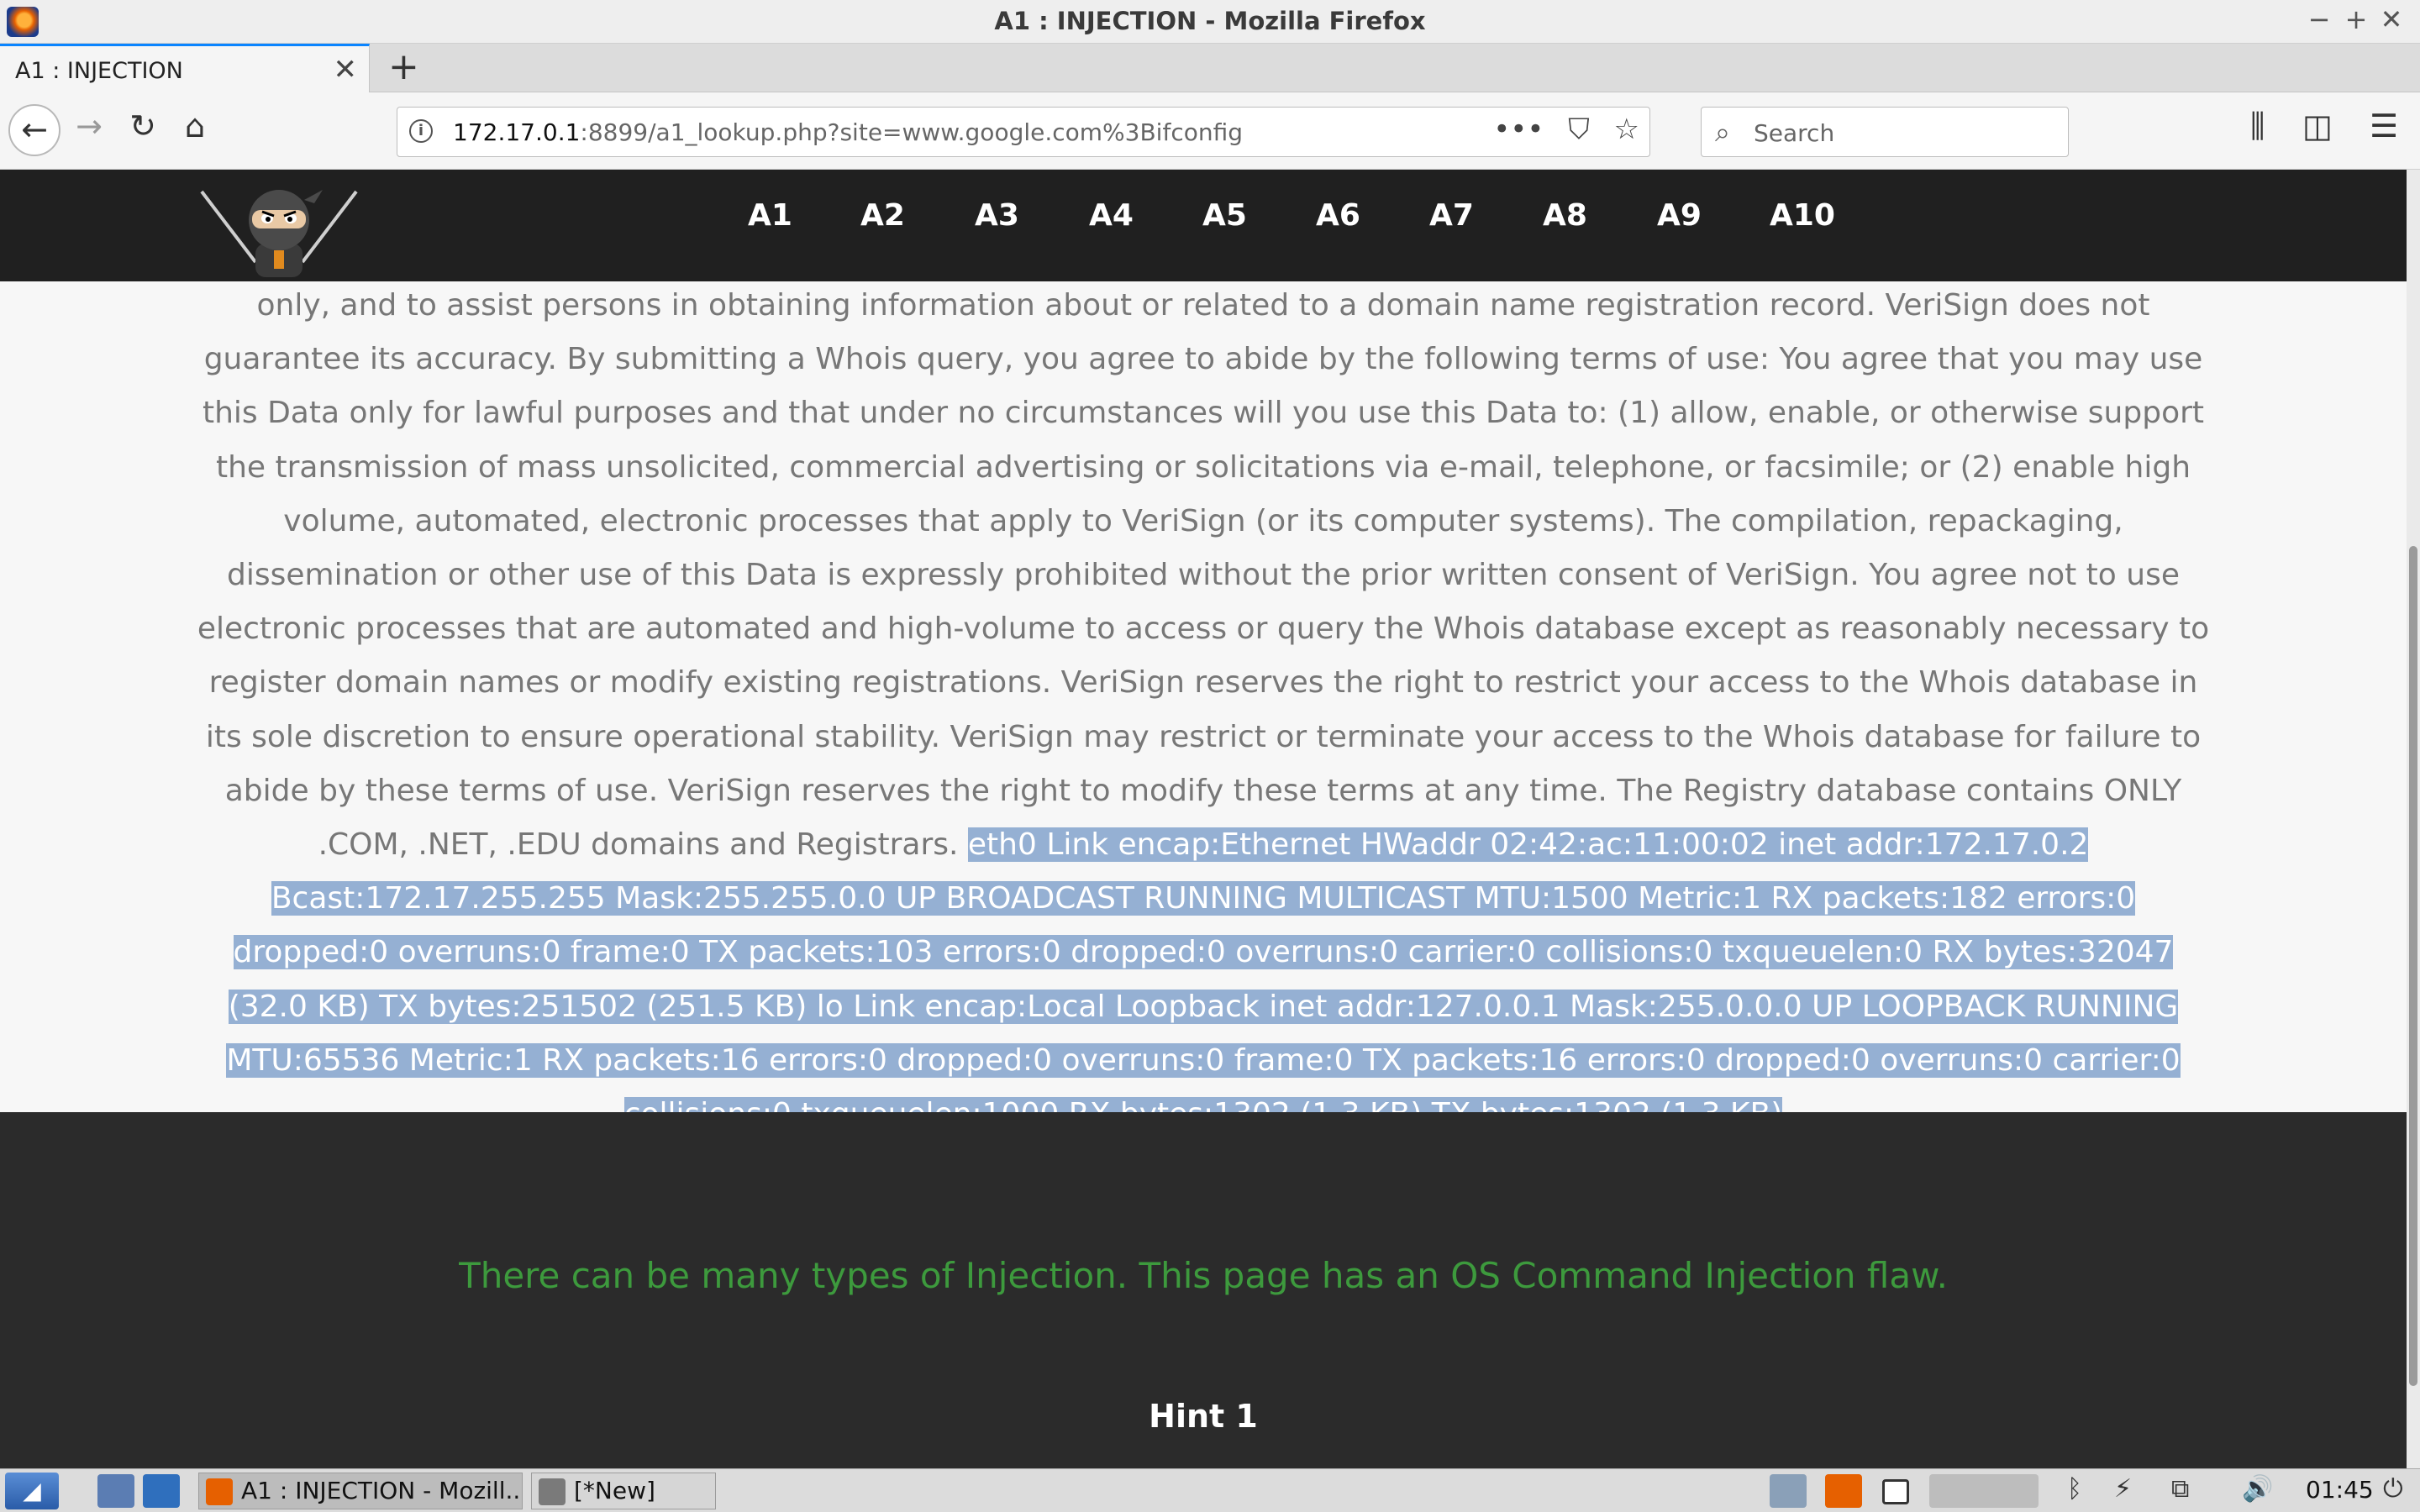  I want to click on nav-link-a1: A1, so click(770, 215).